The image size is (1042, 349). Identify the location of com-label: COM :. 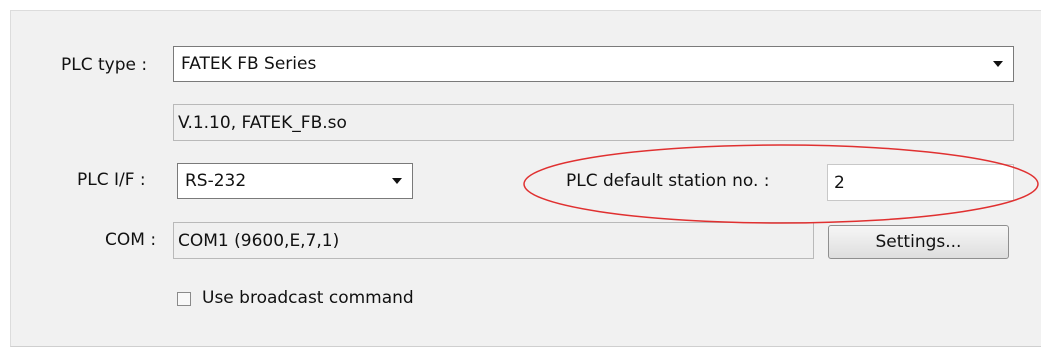
(131, 240).